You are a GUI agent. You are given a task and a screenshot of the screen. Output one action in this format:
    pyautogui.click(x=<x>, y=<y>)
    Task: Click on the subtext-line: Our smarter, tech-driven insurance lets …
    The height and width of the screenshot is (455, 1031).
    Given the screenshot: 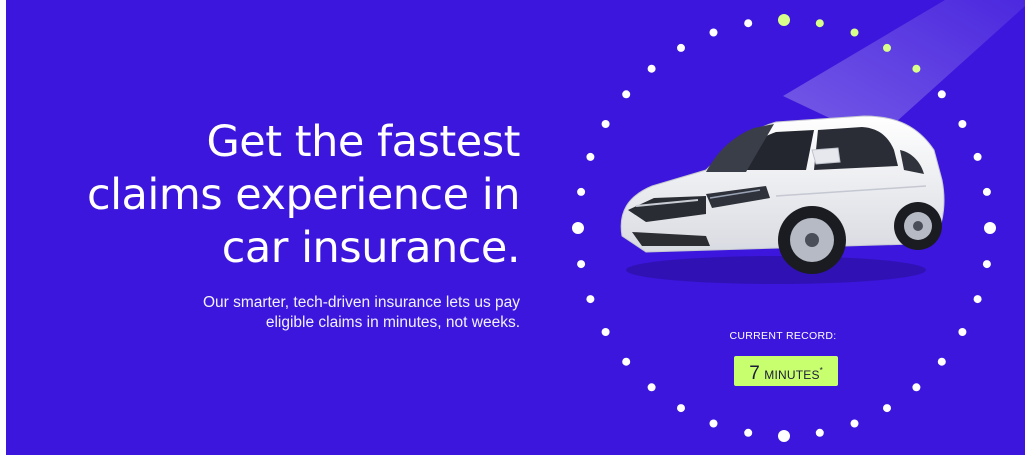 What is the action you would take?
    pyautogui.click(x=361, y=302)
    